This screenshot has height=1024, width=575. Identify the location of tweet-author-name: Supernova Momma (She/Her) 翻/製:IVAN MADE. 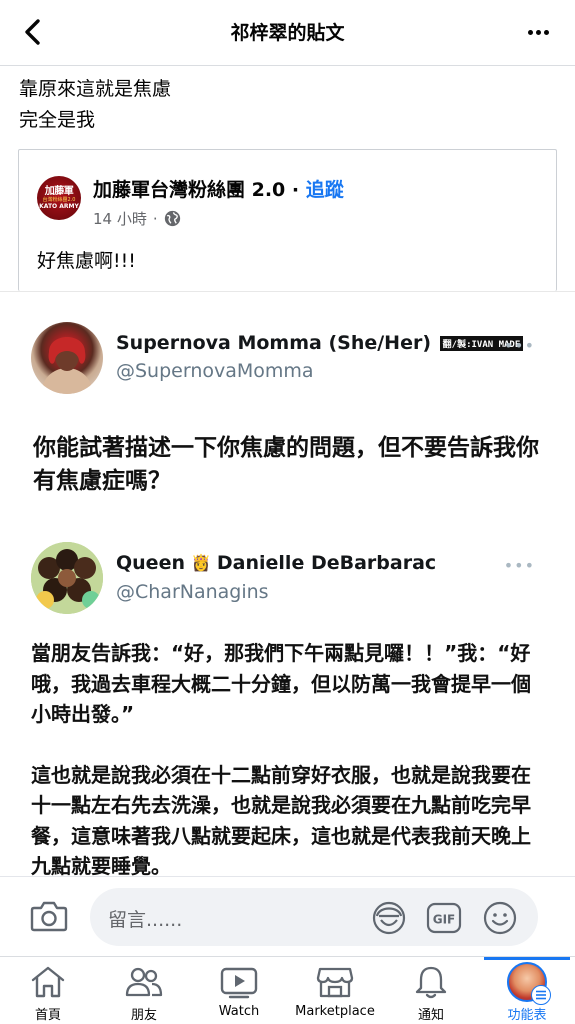
(320, 343).